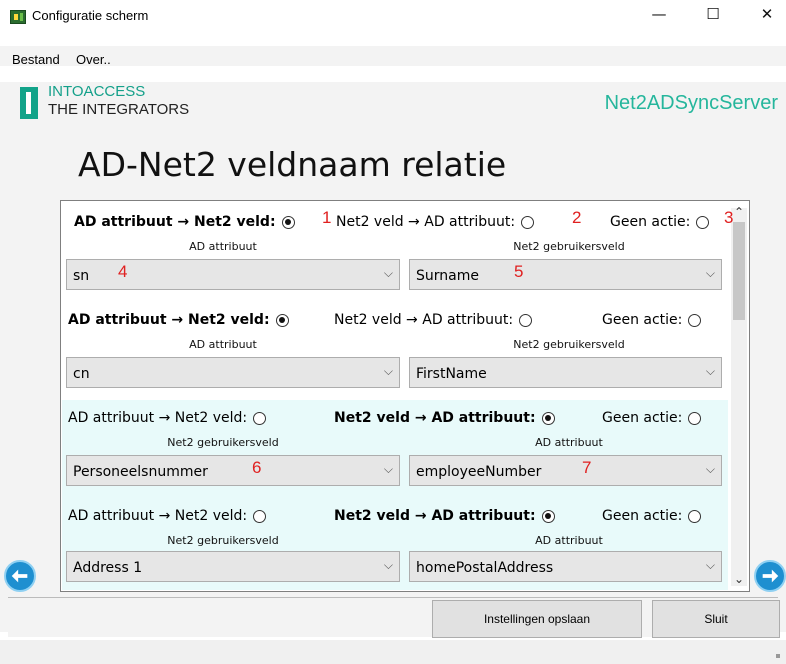  I want to click on server-name: Net2ADSyncServer, so click(691, 103).